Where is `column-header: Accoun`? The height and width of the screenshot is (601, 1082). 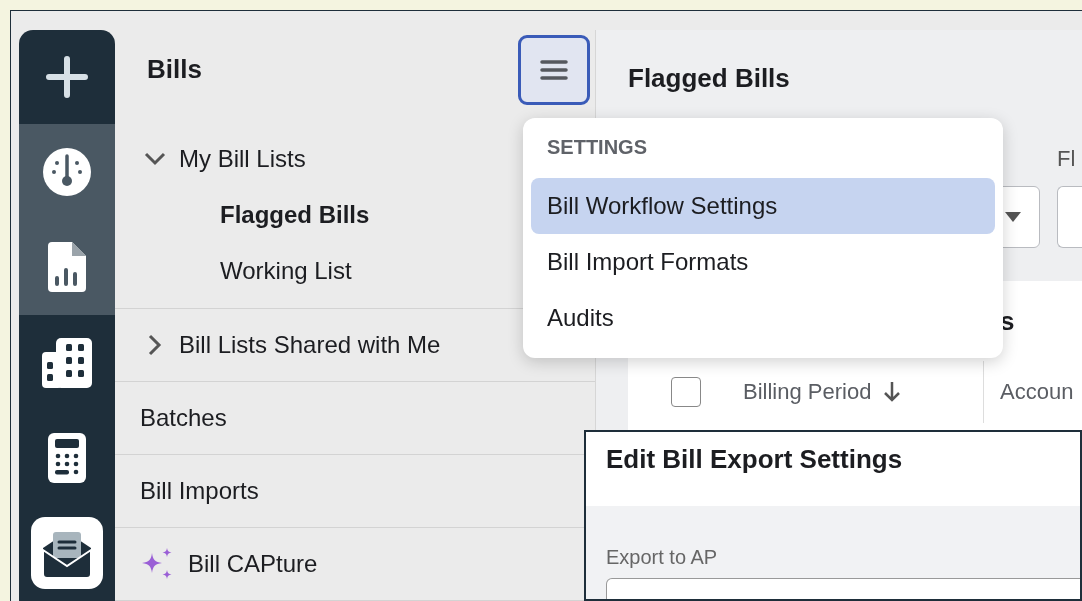
column-header: Accoun is located at coordinates (1037, 392).